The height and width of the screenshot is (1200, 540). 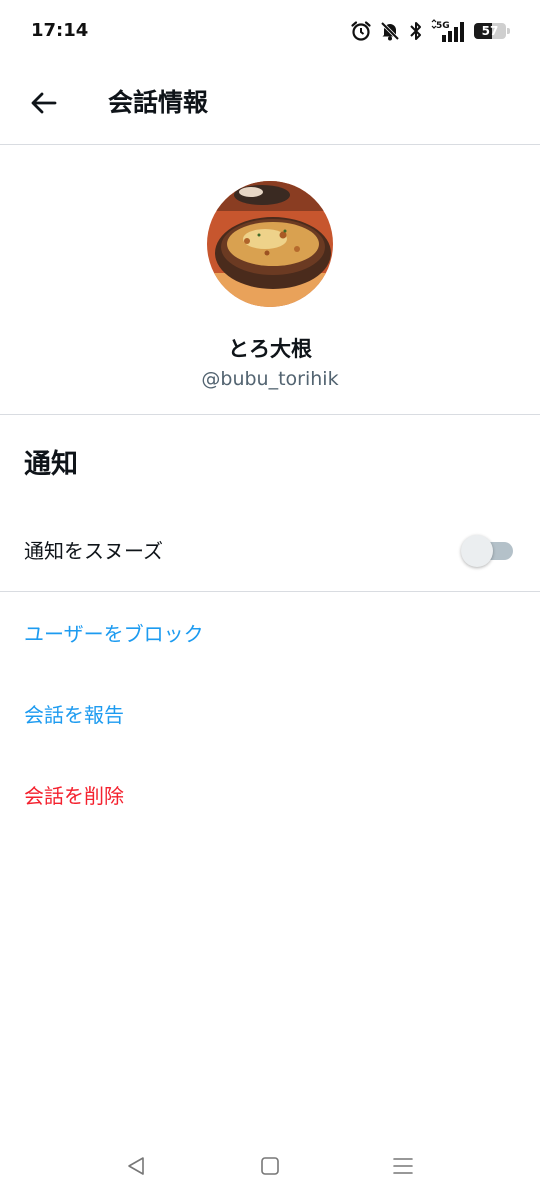 I want to click on signal-5g-icon: 5G, so click(x=447, y=30).